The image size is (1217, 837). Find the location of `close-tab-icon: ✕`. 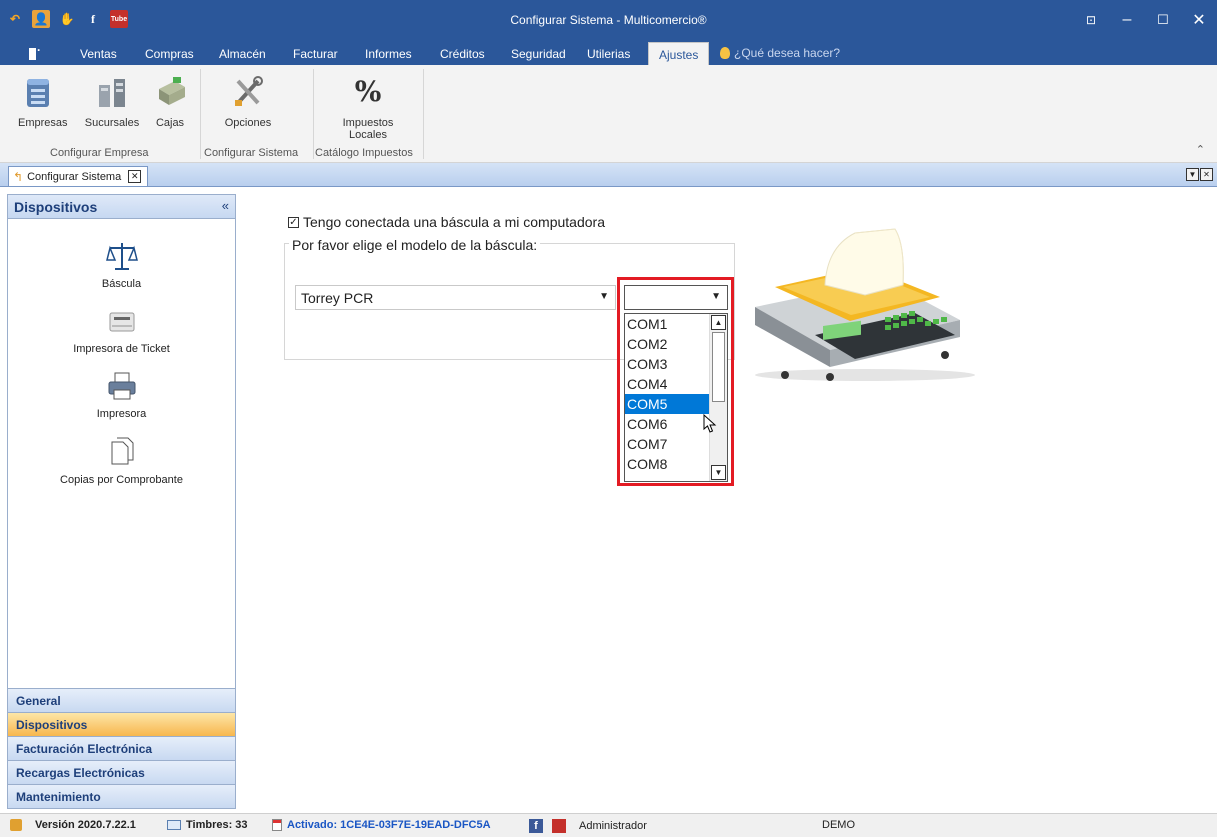

close-tab-icon: ✕ is located at coordinates (135, 176).